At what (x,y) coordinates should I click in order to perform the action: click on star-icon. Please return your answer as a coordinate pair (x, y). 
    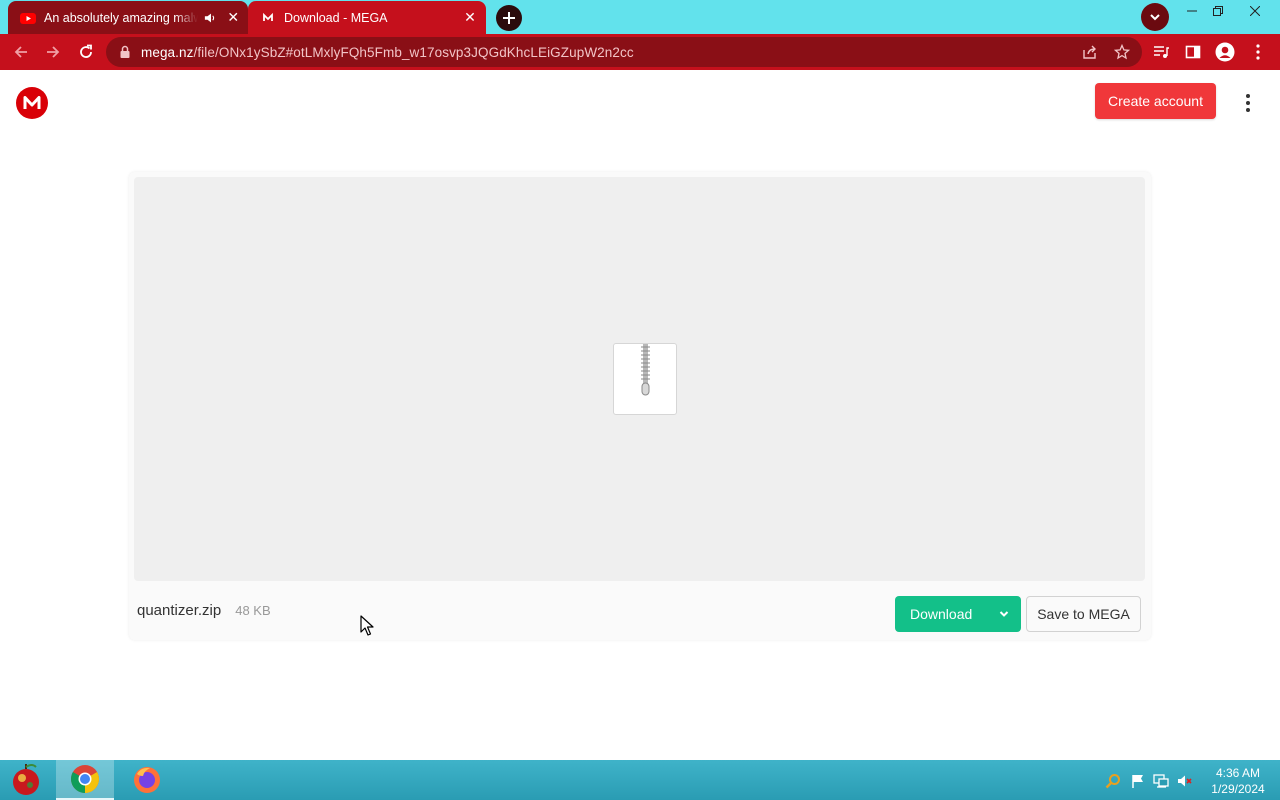
    Looking at the image, I should click on (1122, 52).